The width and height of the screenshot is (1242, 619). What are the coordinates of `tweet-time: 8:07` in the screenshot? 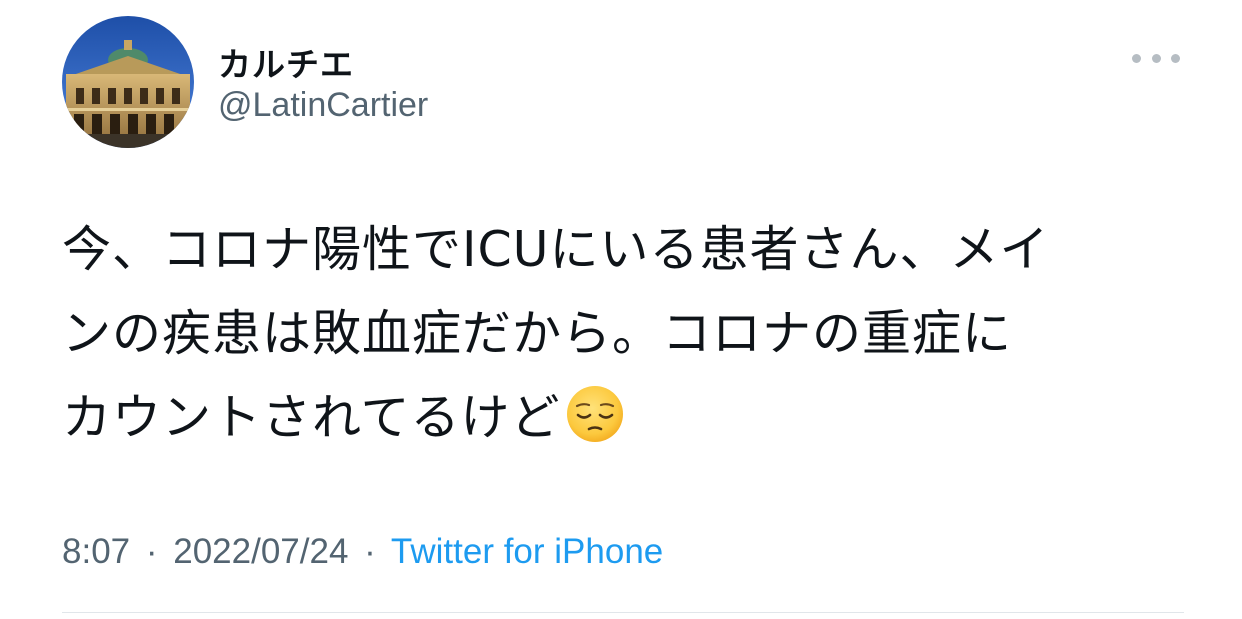 It's located at (96, 551).